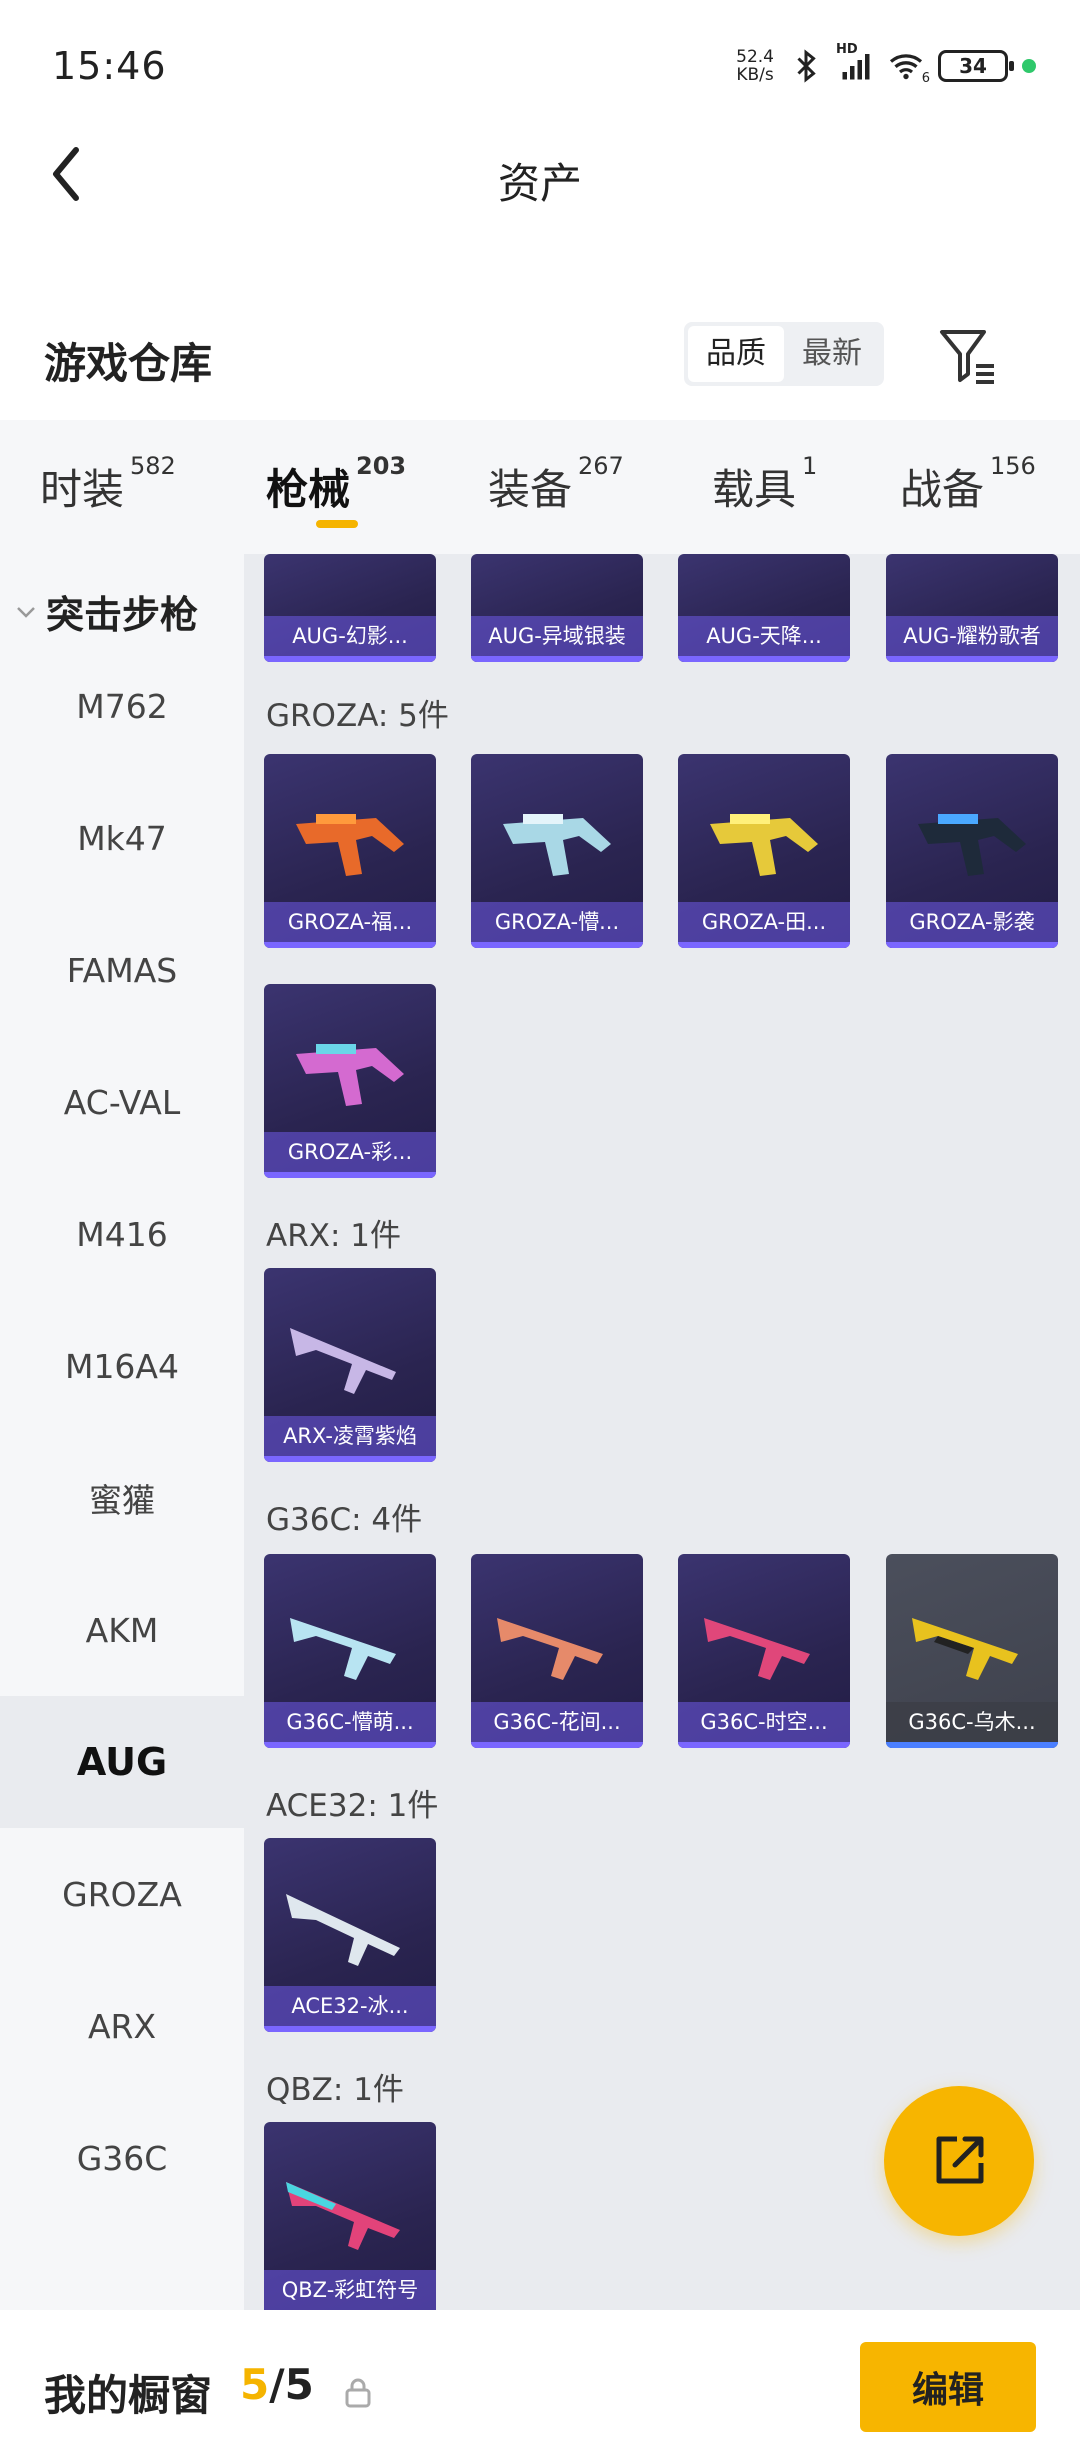 This screenshot has width=1080, height=2460. I want to click on wifi-icon, so click(906, 67).